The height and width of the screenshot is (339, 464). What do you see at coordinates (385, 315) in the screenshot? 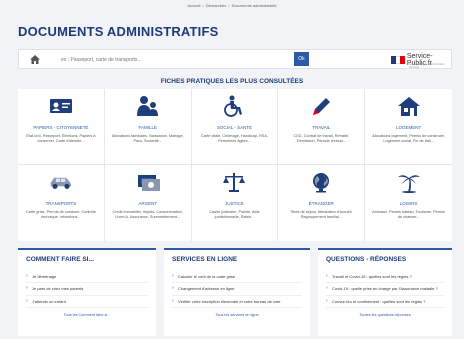
I see `see-all-link: Toutes les questions-réponses` at bounding box center [385, 315].